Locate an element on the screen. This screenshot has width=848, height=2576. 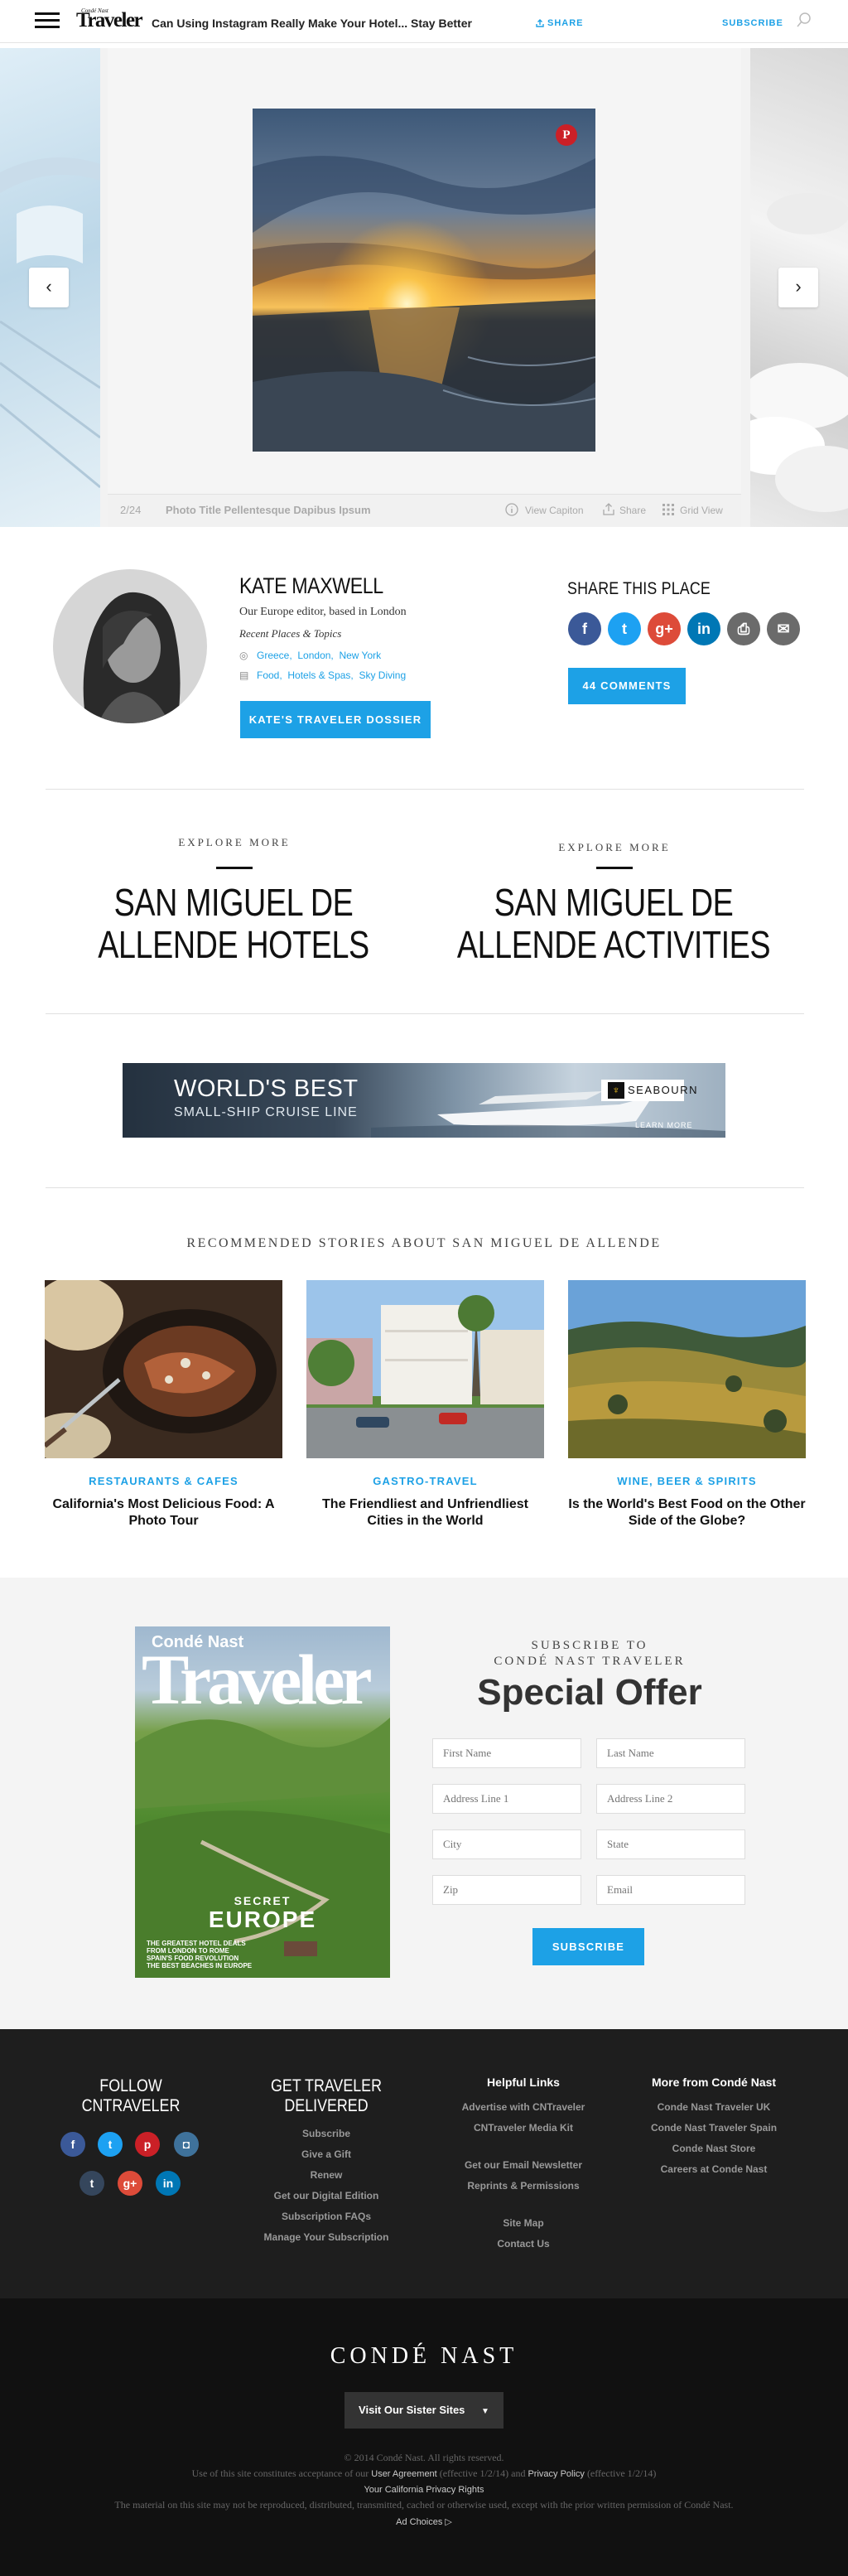
email-field is located at coordinates (670, 1890).